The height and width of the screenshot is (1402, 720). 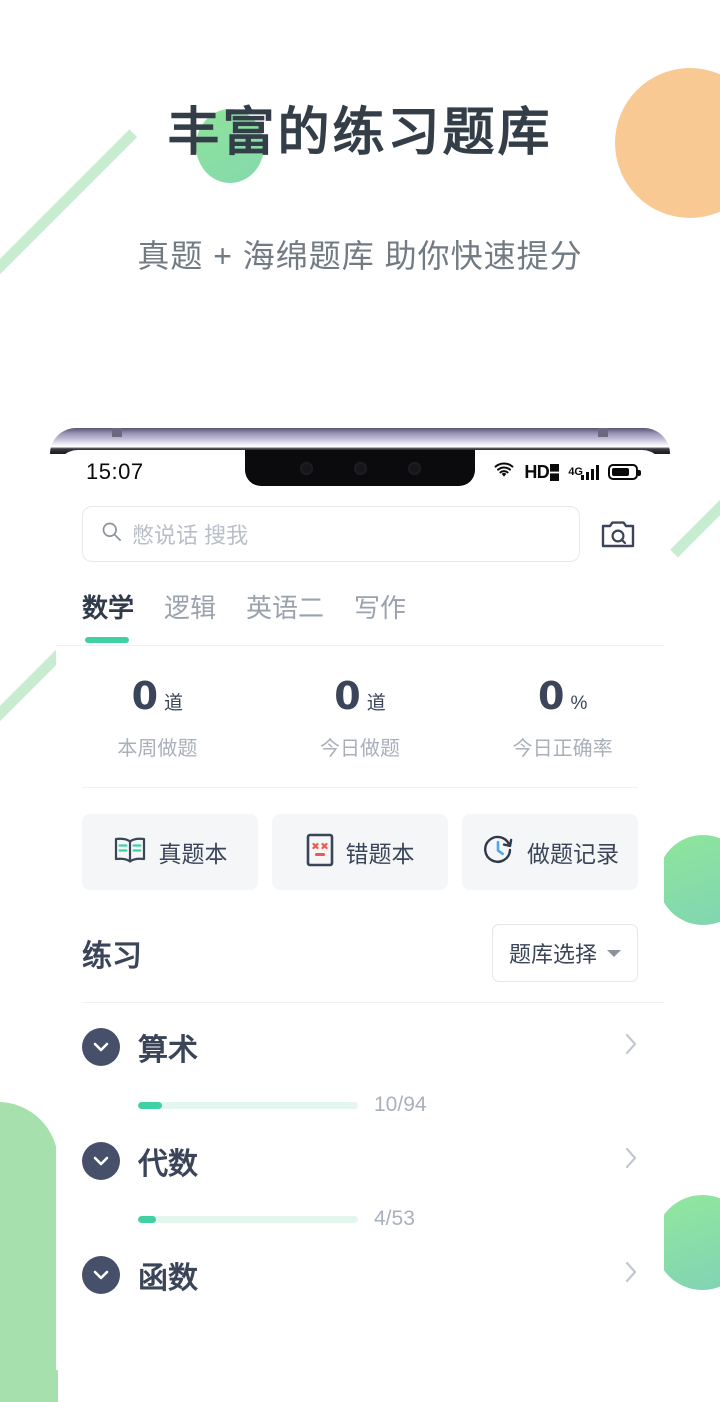 What do you see at coordinates (115, 471) in the screenshot?
I see `status-time: 15:07` at bounding box center [115, 471].